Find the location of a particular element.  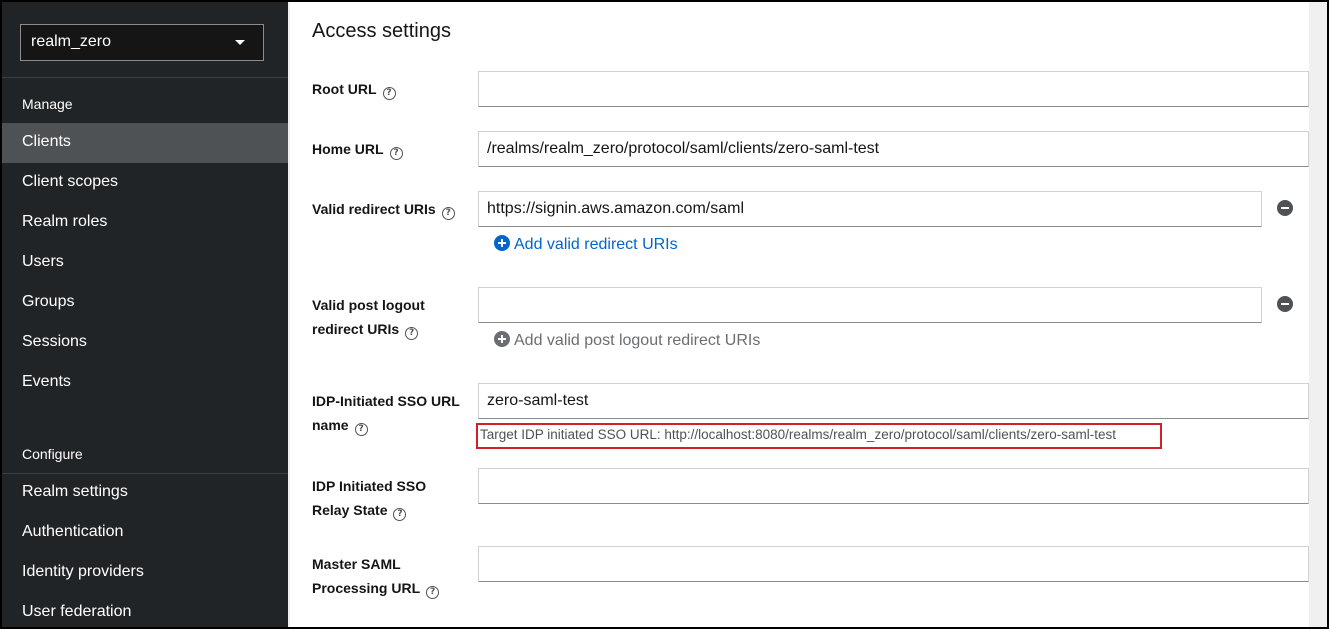

sidebar-item-users: Users is located at coordinates (145, 263).